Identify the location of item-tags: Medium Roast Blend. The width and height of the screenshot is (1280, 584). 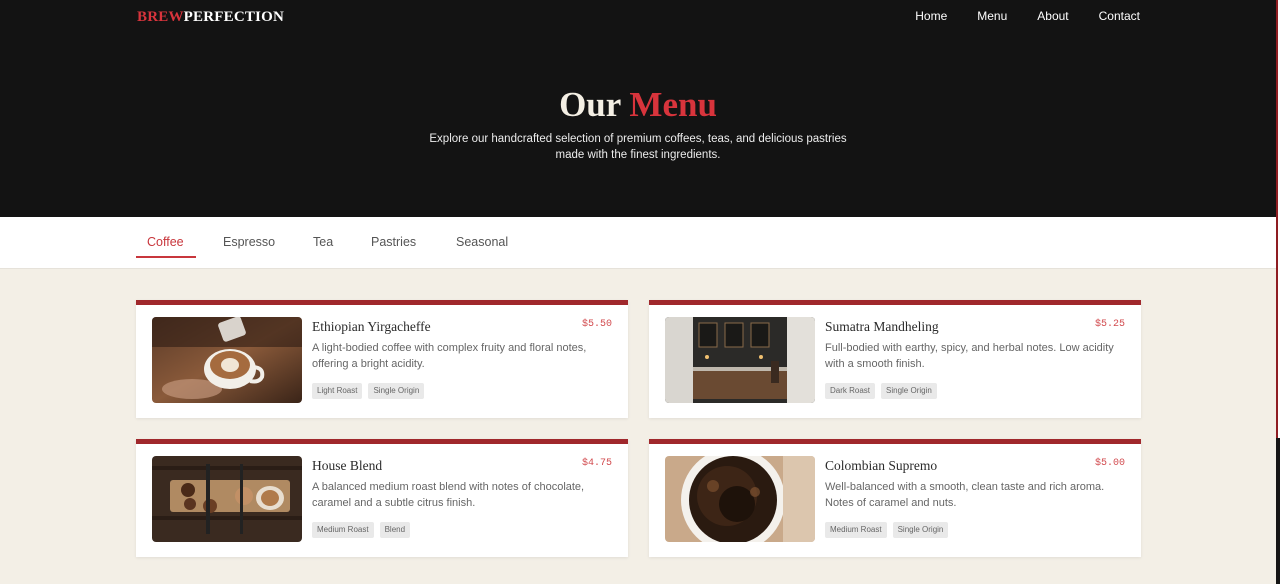
(361, 530).